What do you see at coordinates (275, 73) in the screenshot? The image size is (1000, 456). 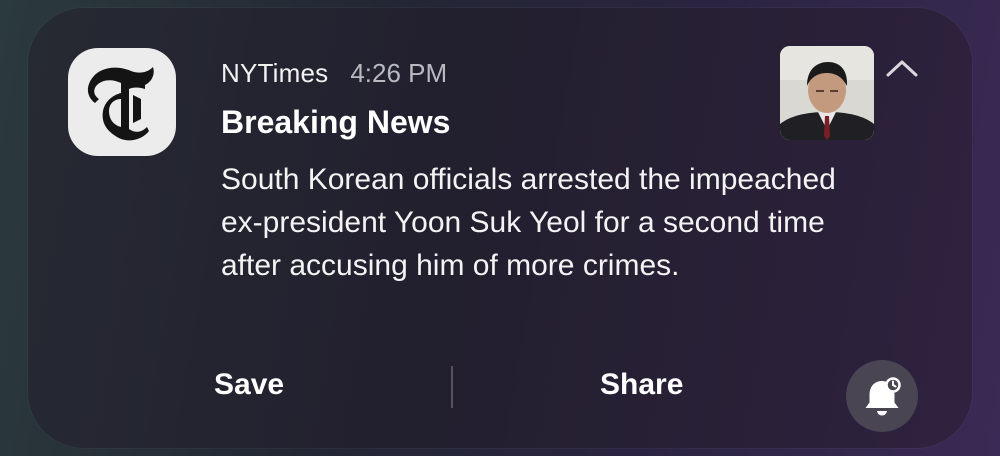 I see `app-name: NYTimes` at bounding box center [275, 73].